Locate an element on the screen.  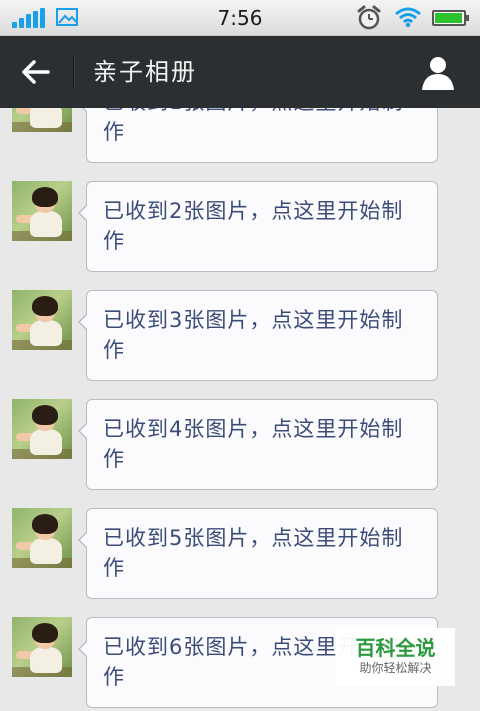
title-bar: 亲子相册 is located at coordinates (240, 72).